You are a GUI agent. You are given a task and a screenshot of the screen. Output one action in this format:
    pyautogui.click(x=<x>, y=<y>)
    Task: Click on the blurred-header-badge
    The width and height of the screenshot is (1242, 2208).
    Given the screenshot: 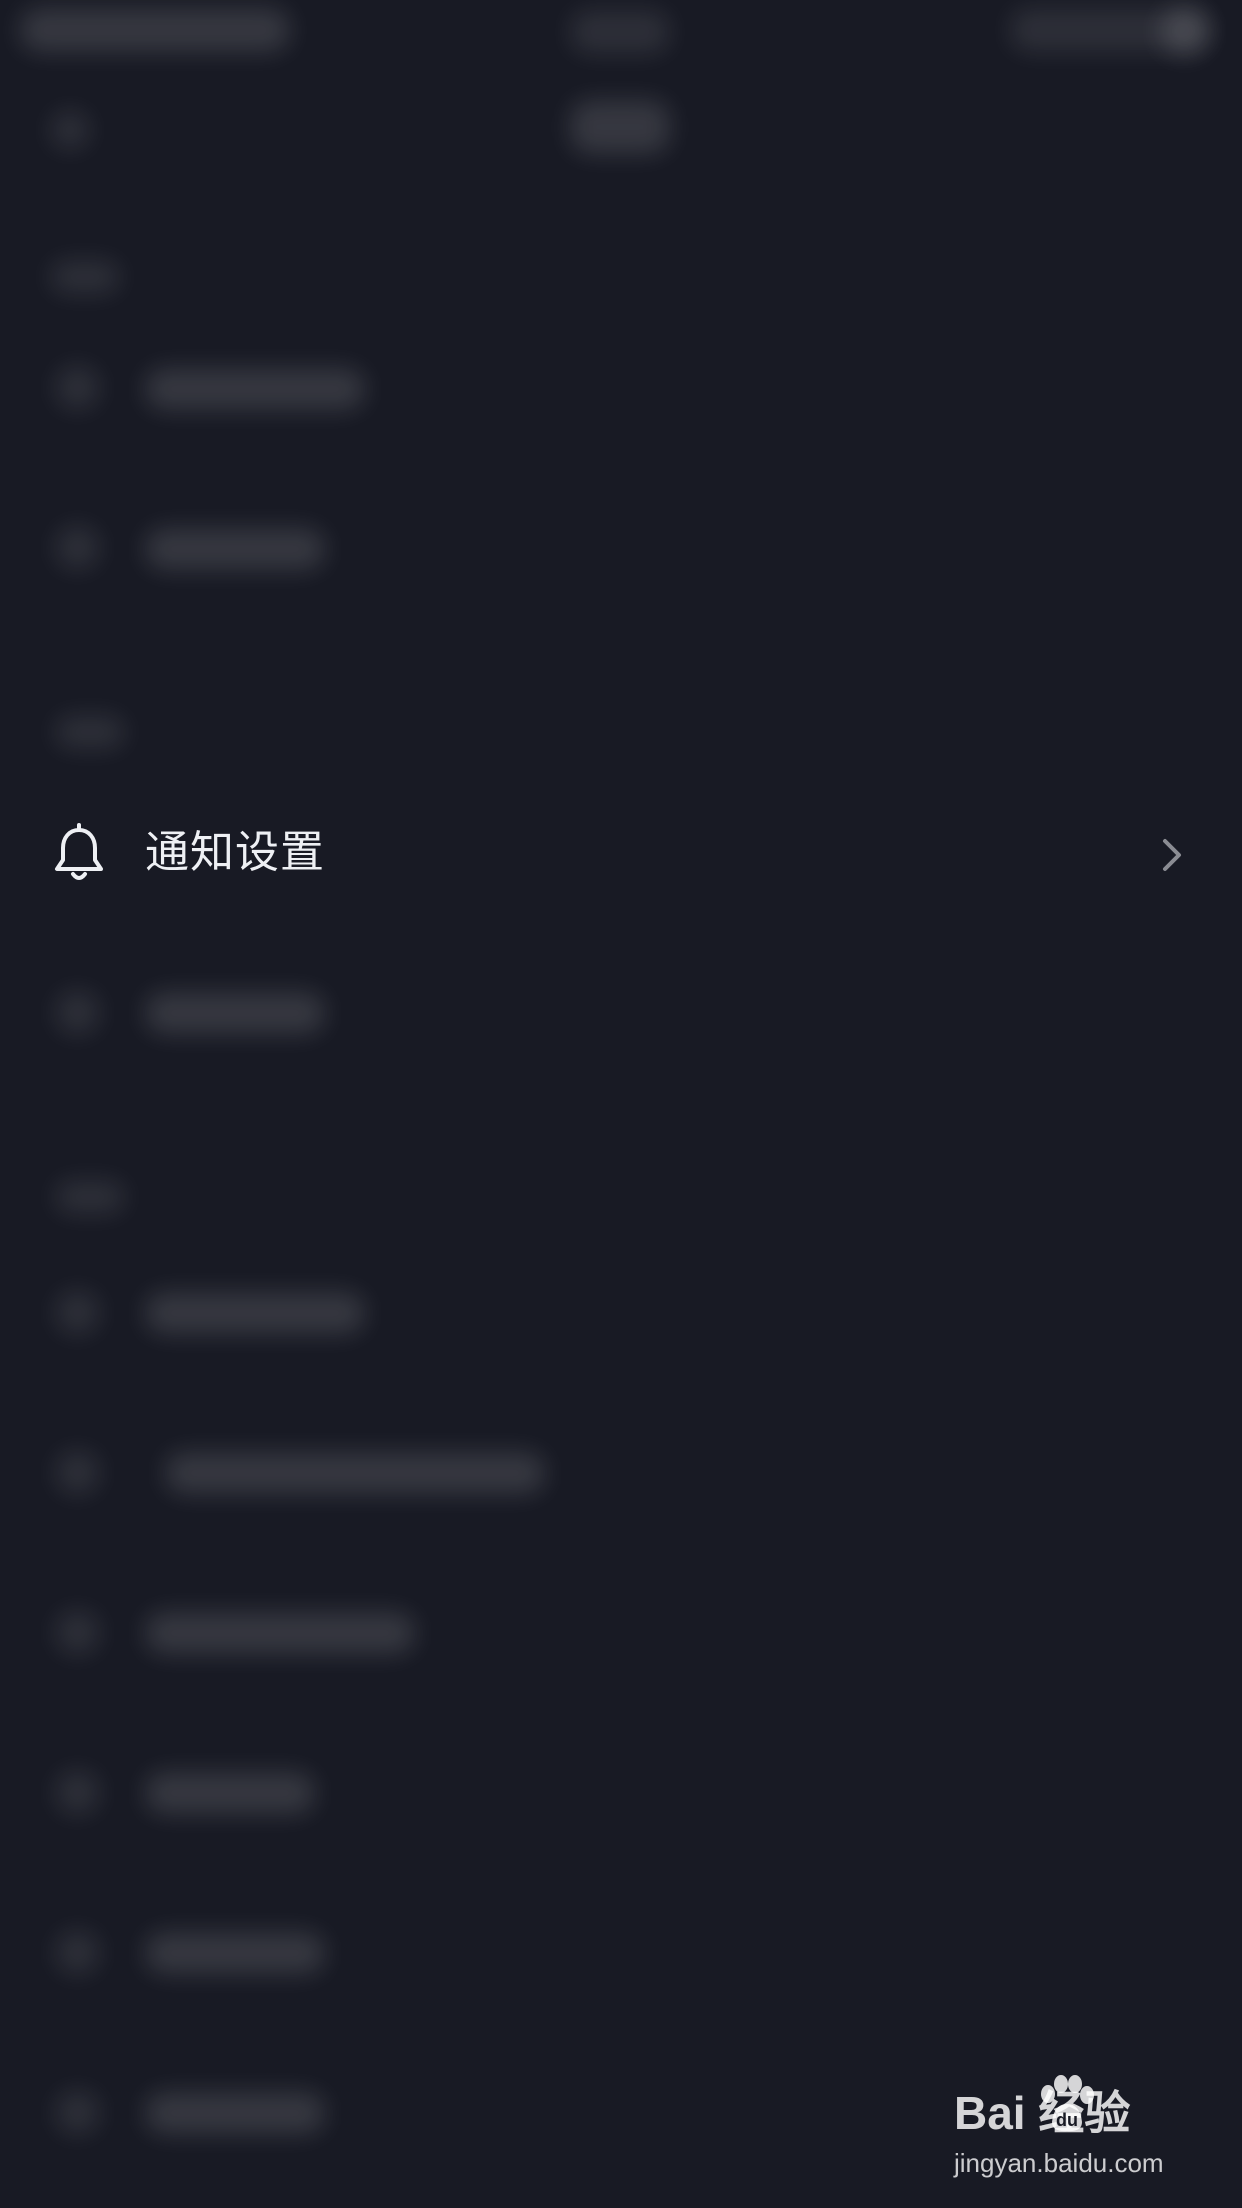 What is the action you would take?
    pyautogui.click(x=1185, y=31)
    